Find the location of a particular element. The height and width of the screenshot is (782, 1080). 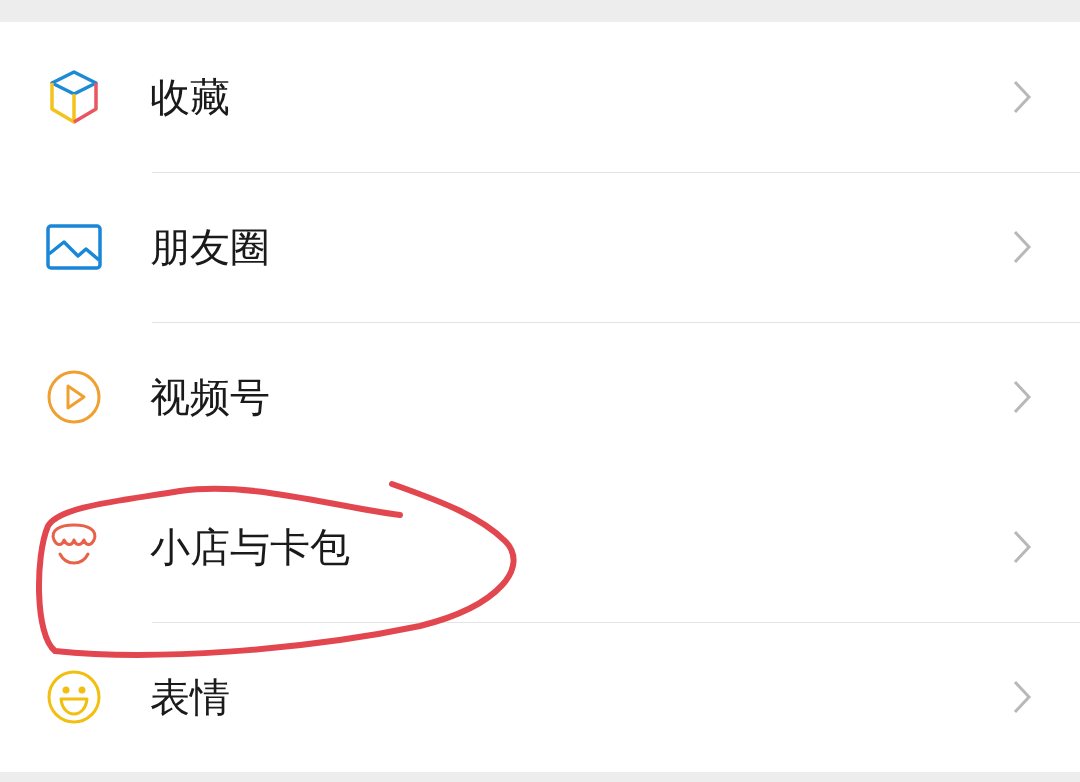

menu-label: 视频号 is located at coordinates (210, 397).